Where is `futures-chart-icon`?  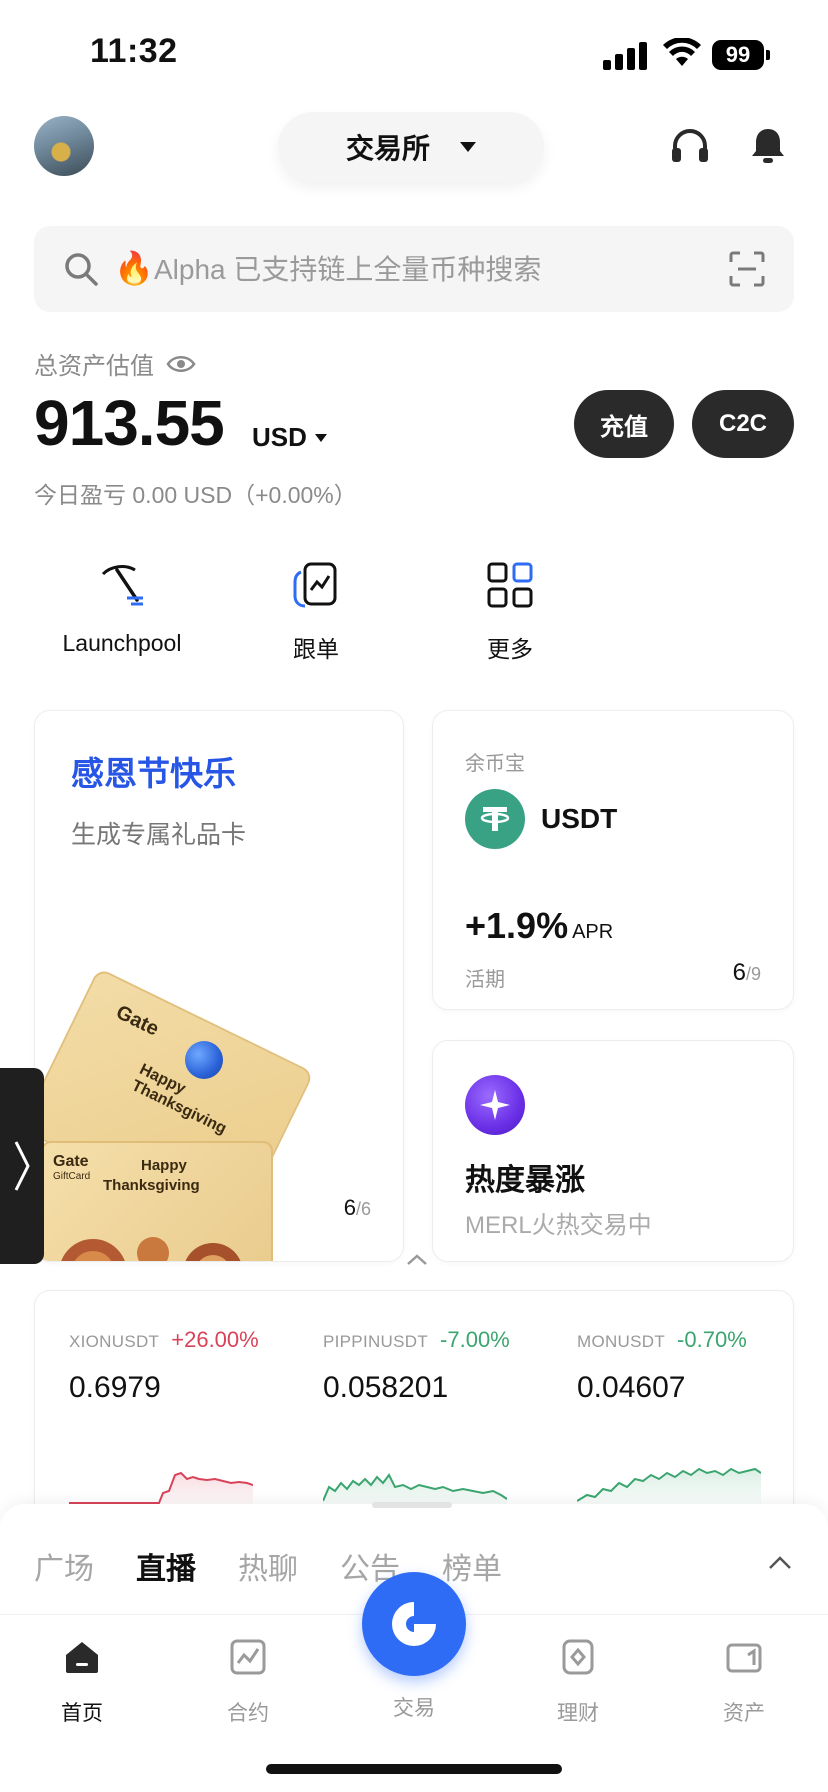
futures-chart-icon is located at coordinates (248, 1657).